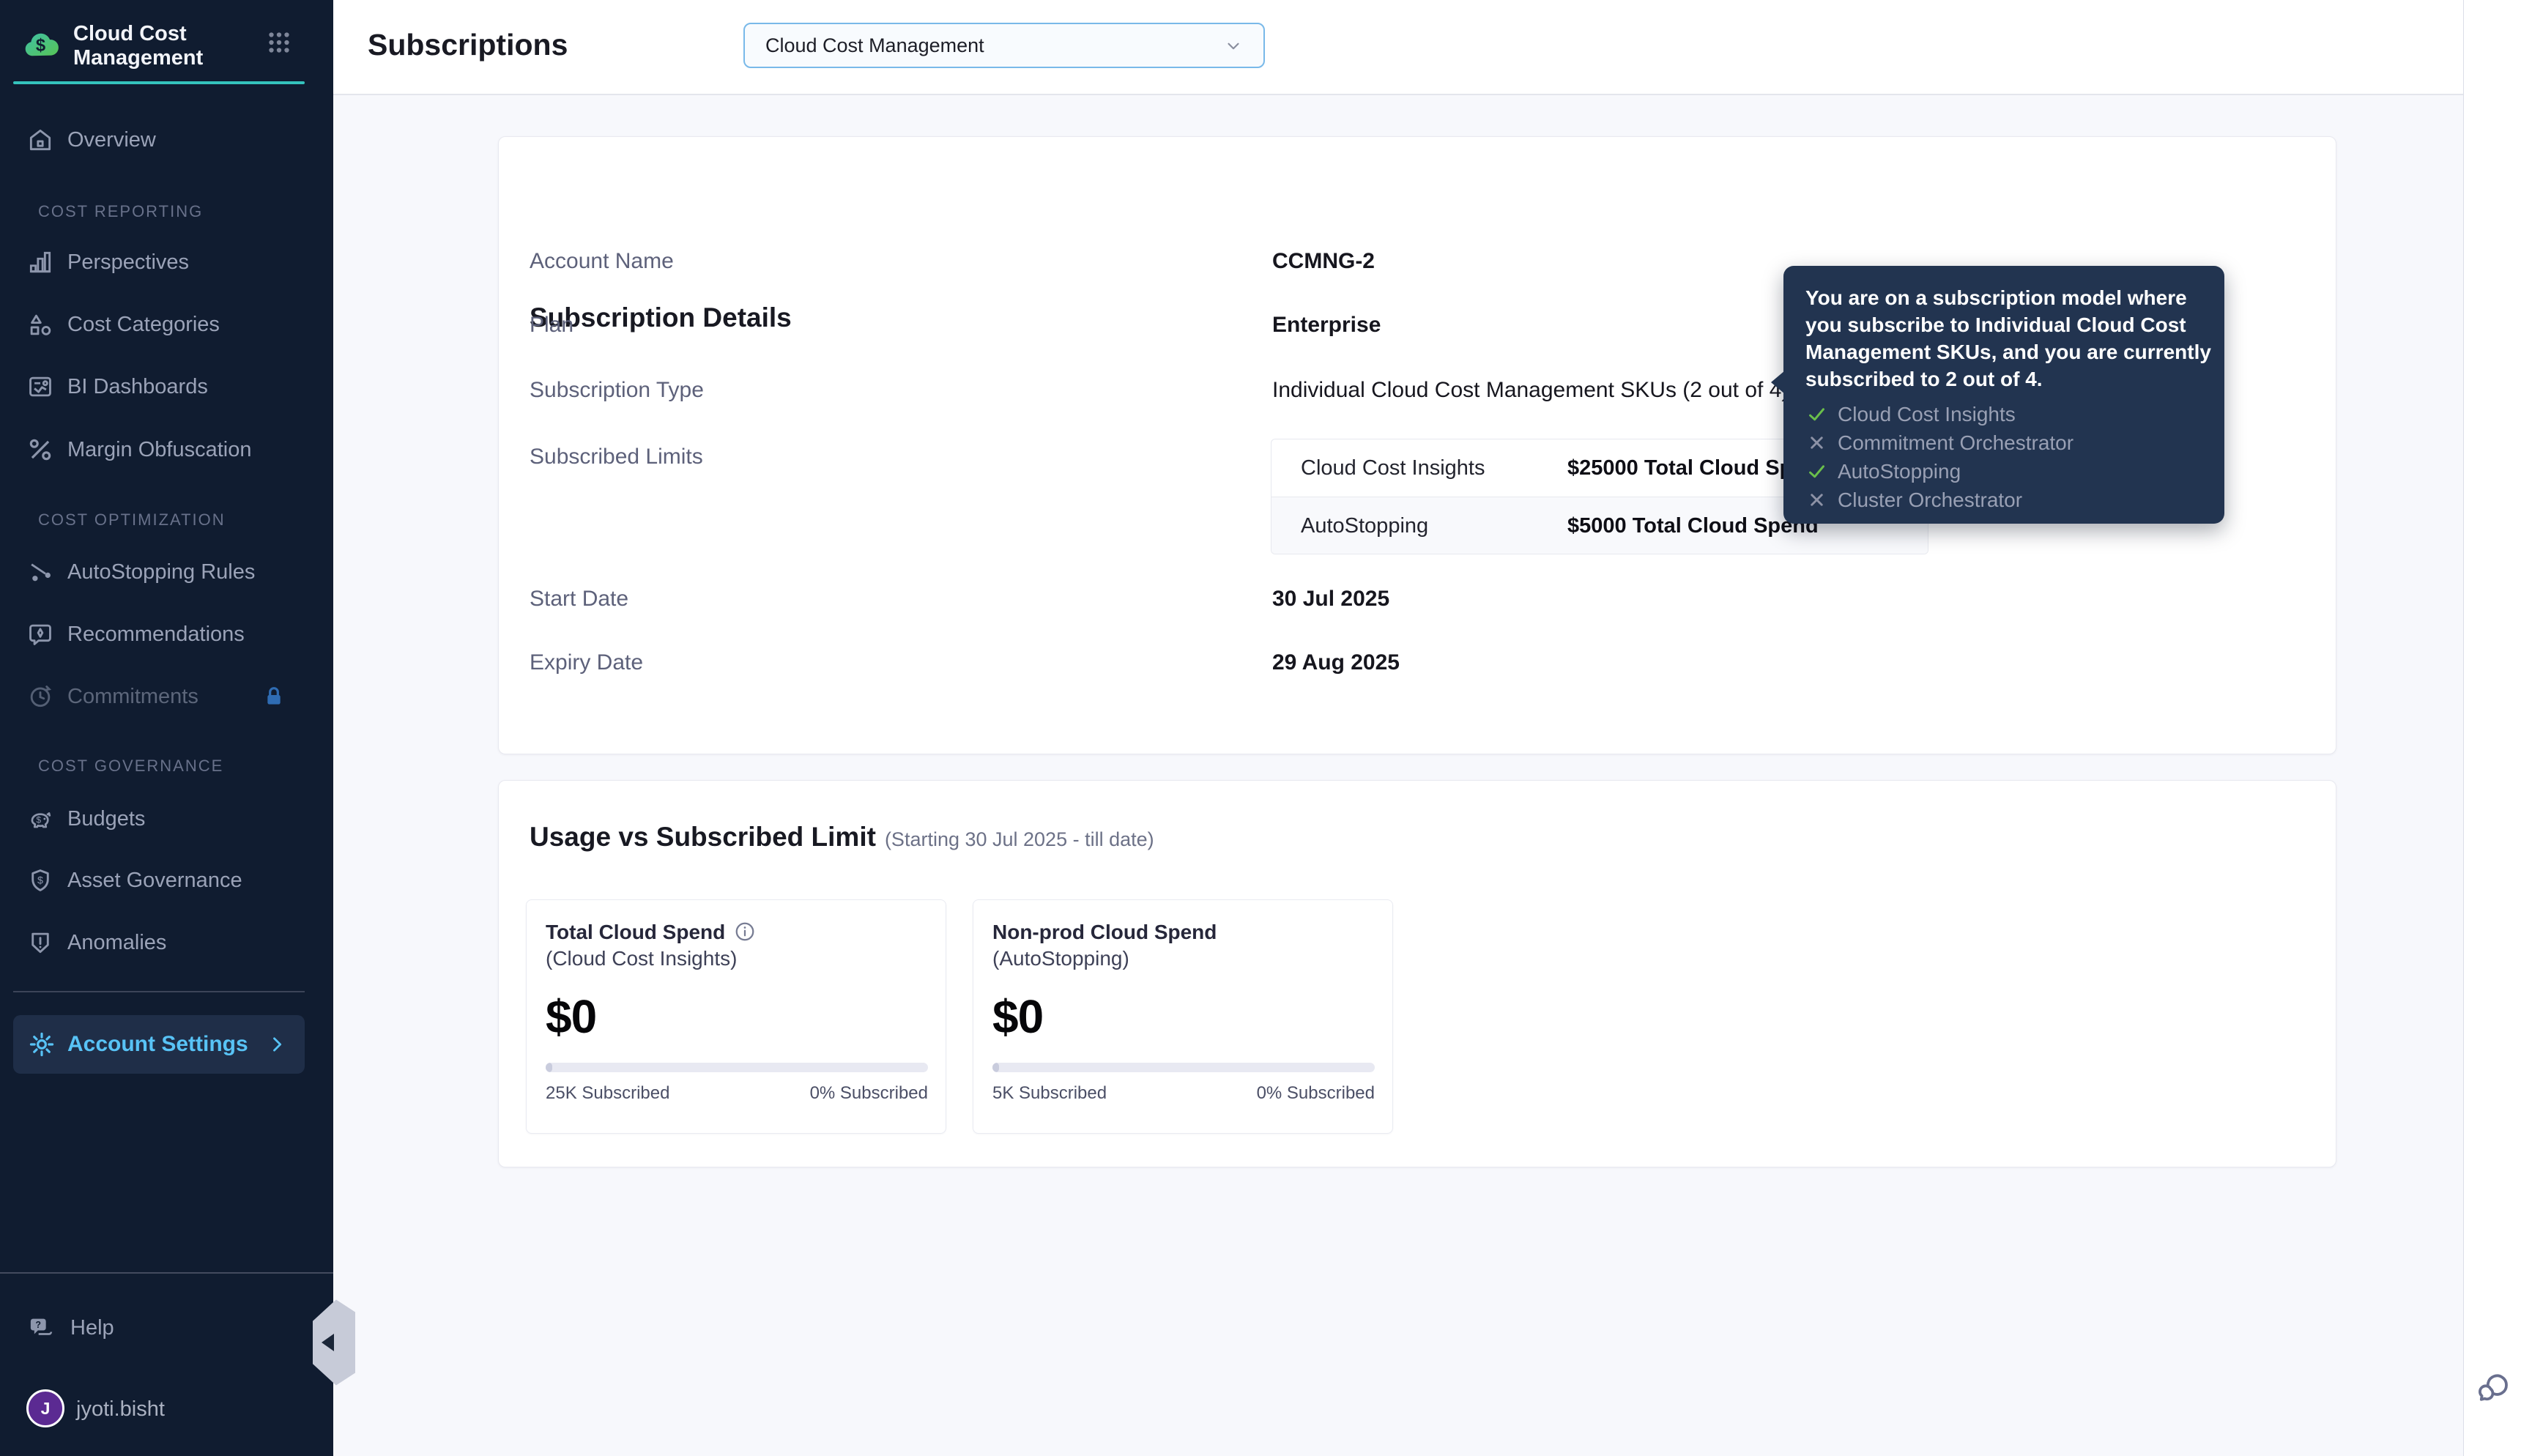  What do you see at coordinates (1778, 382) in the screenshot?
I see `tooltip-arrow` at bounding box center [1778, 382].